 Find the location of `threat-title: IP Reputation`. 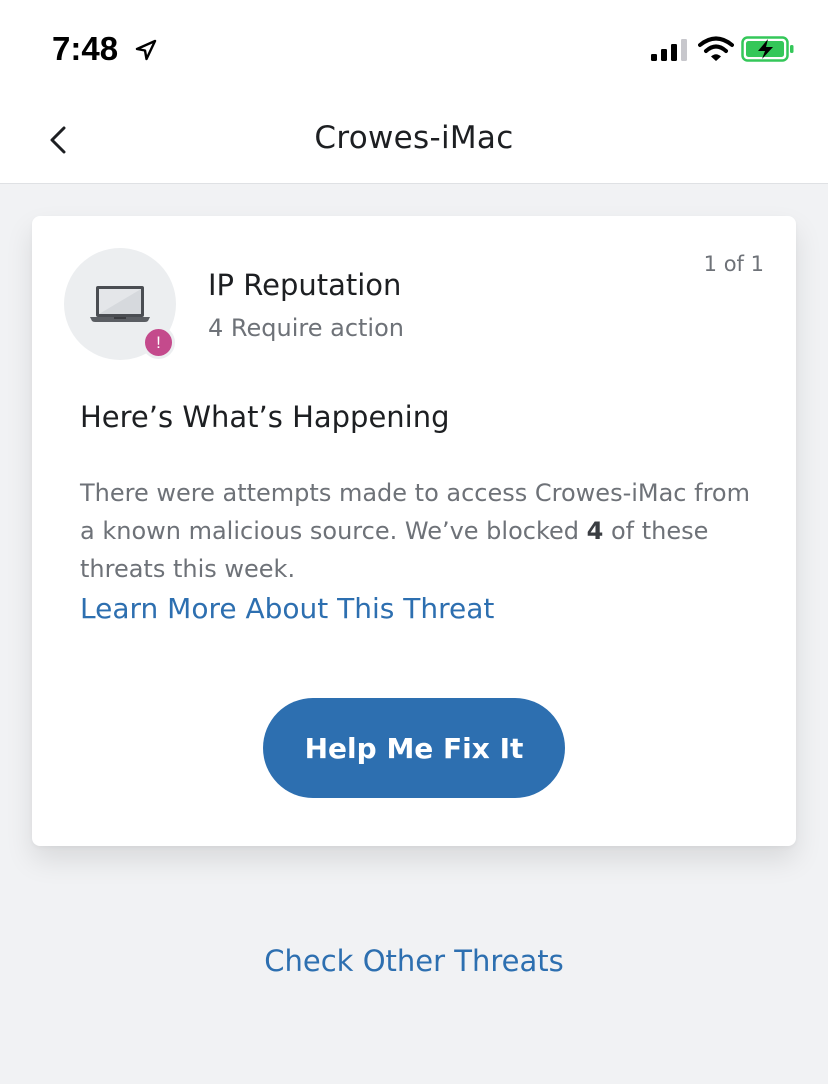

threat-title: IP Reputation is located at coordinates (305, 285).